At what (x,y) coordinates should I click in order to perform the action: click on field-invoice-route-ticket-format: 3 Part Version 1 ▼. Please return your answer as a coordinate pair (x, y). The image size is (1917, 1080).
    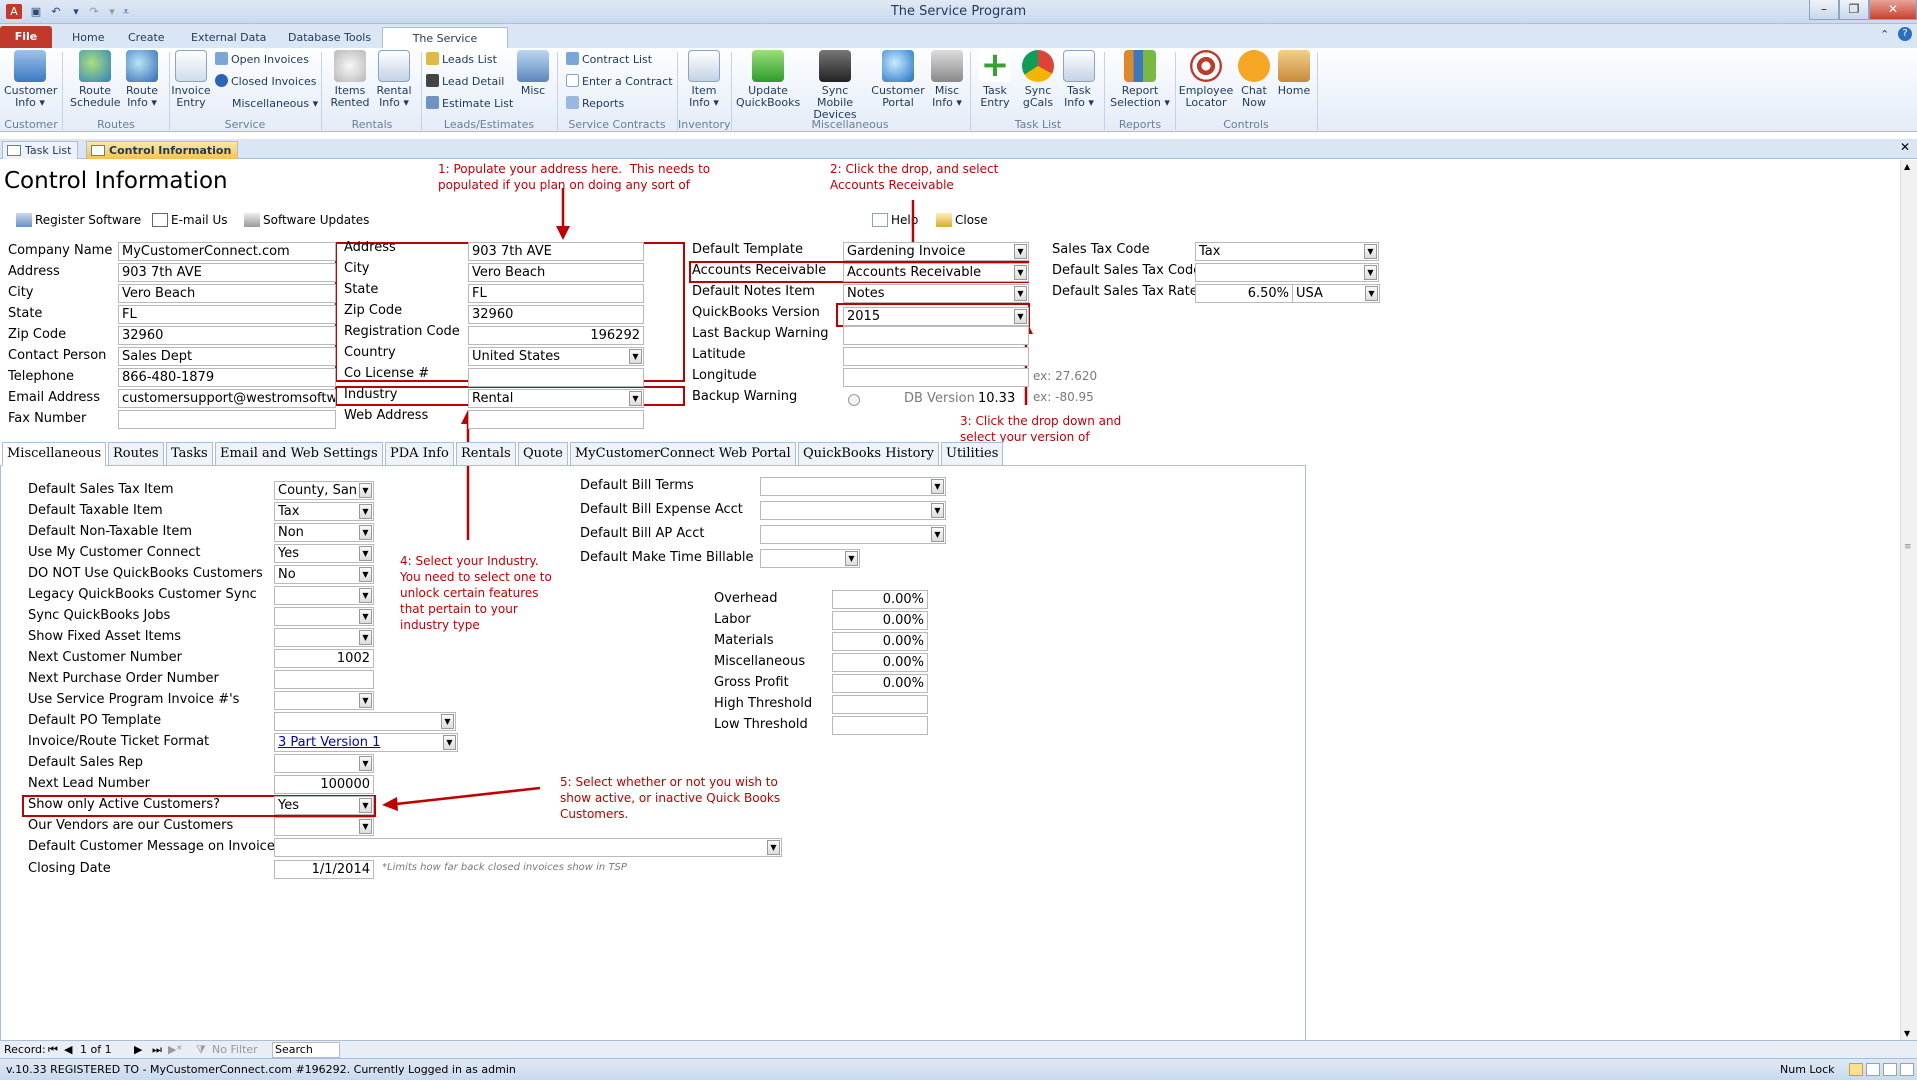
    Looking at the image, I should click on (366, 742).